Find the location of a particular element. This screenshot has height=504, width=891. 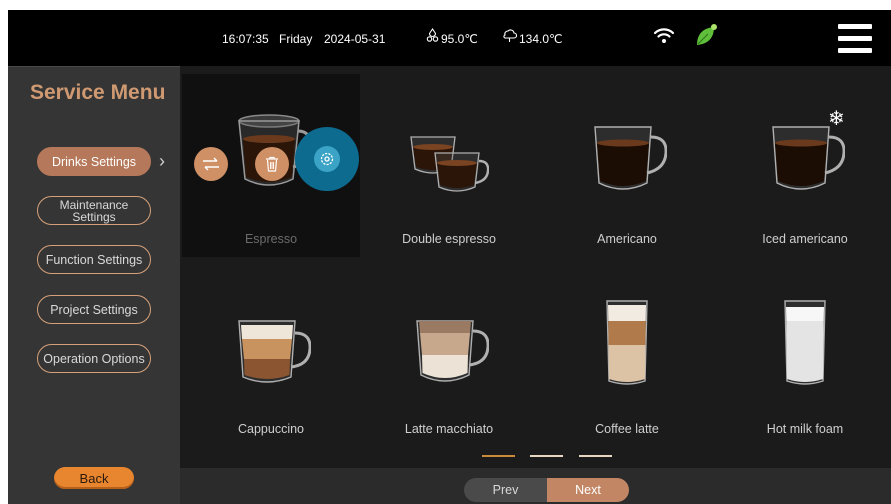

sidebar-item-project-settings: Project Settings is located at coordinates (94, 309).